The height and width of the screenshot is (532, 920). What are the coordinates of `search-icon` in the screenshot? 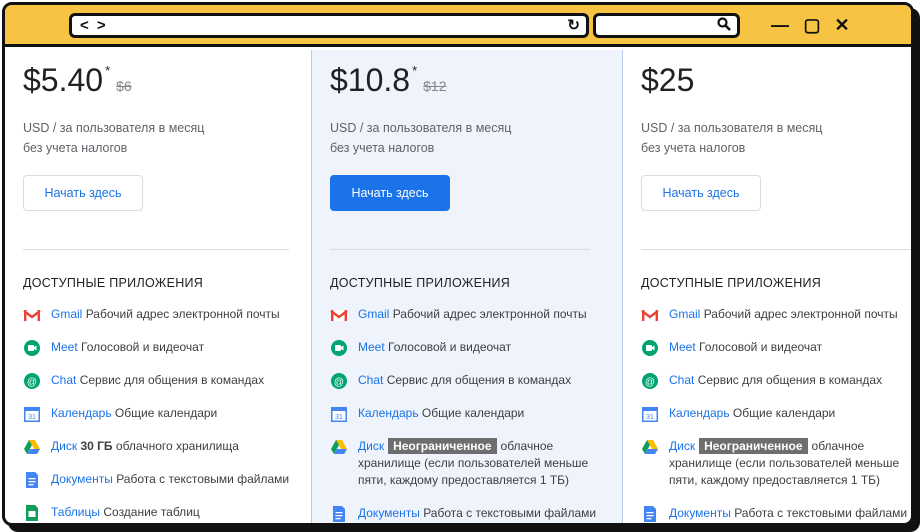 It's located at (724, 24).